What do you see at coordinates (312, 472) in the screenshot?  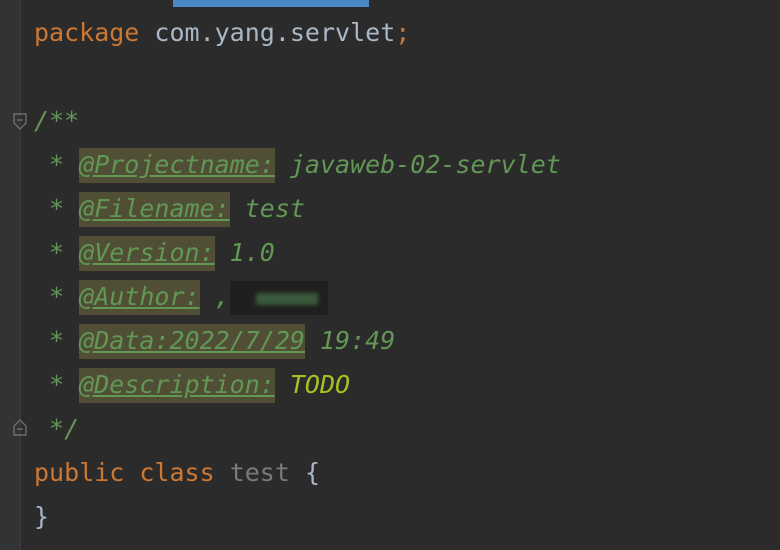 I see `open-brace: {` at bounding box center [312, 472].